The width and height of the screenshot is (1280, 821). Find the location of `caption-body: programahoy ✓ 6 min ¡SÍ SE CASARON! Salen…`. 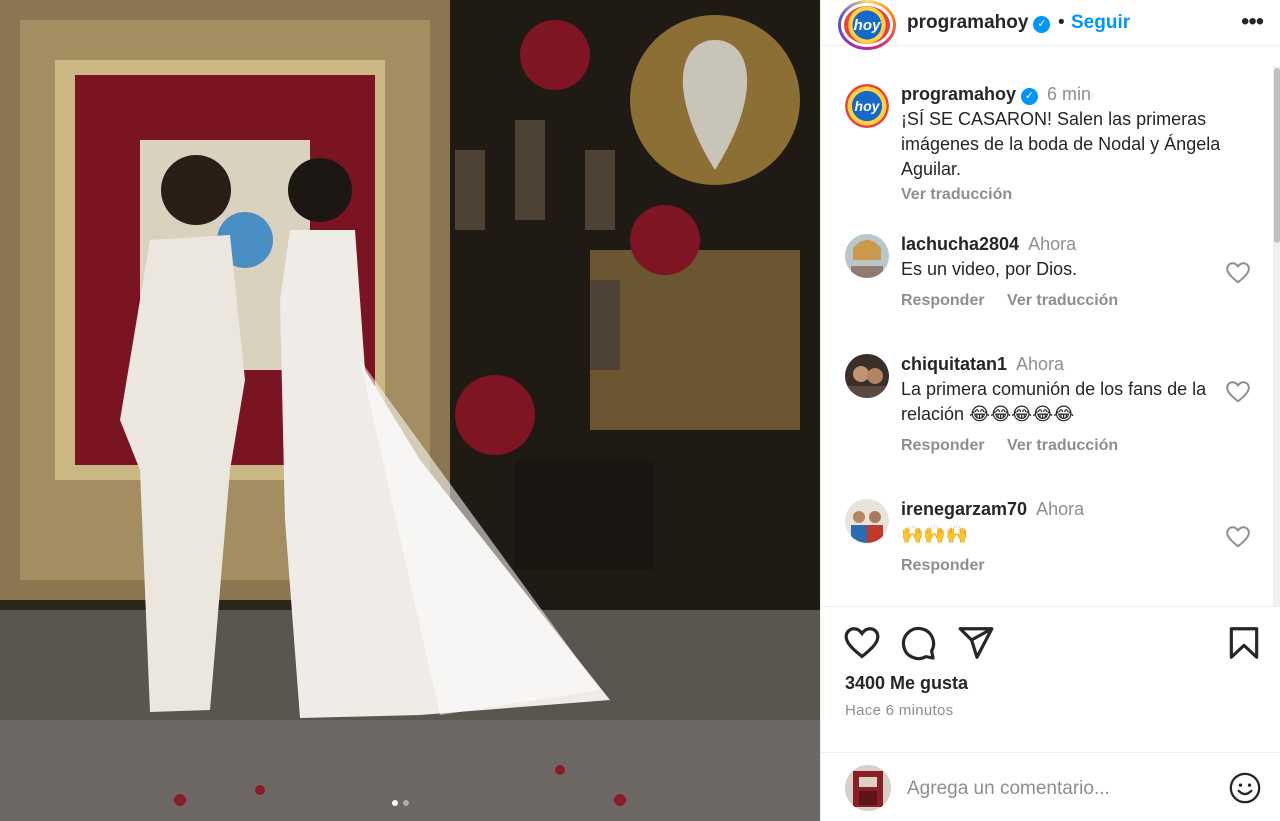

caption-body: programahoy ✓ 6 min ¡SÍ SE CASARON! Salen… is located at coordinates (1071, 144).